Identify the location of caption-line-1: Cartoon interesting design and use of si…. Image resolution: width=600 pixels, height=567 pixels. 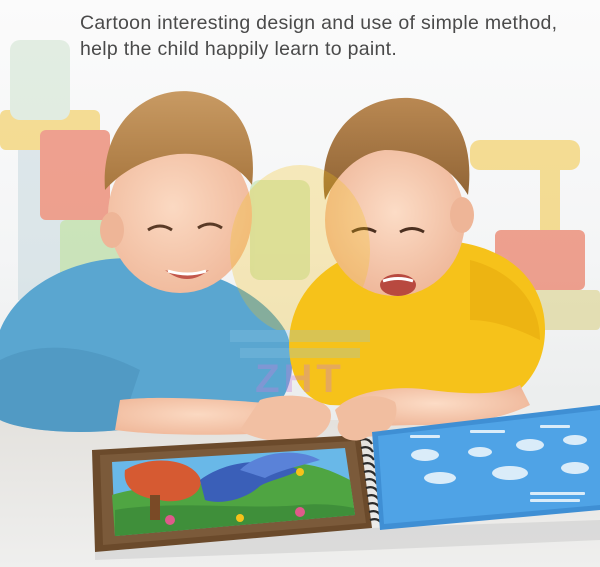
(319, 23).